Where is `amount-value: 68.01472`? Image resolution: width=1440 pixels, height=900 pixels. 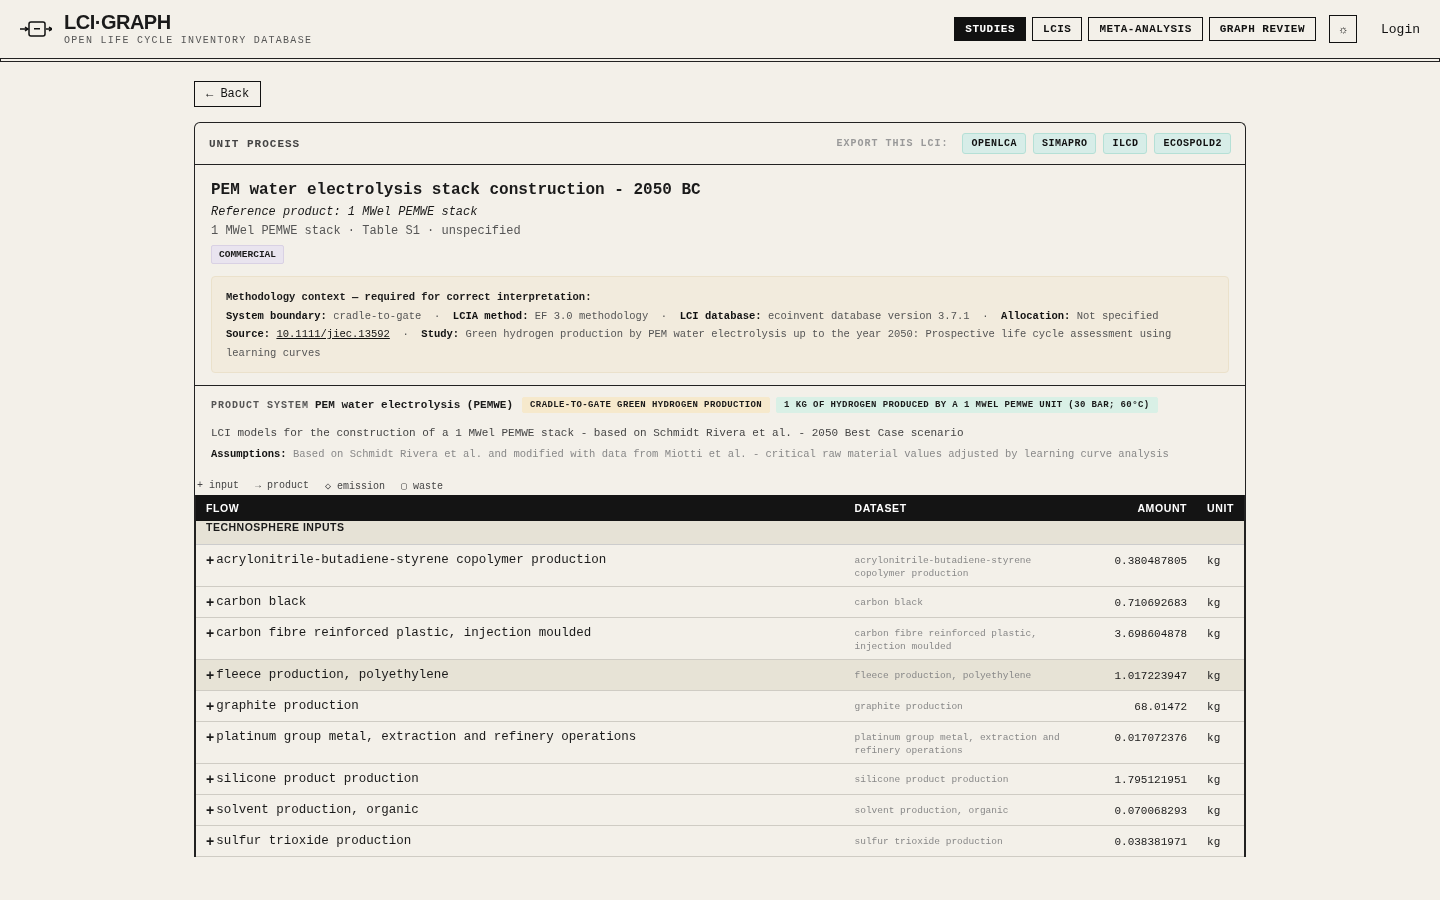 amount-value: 68.01472 is located at coordinates (1161, 707).